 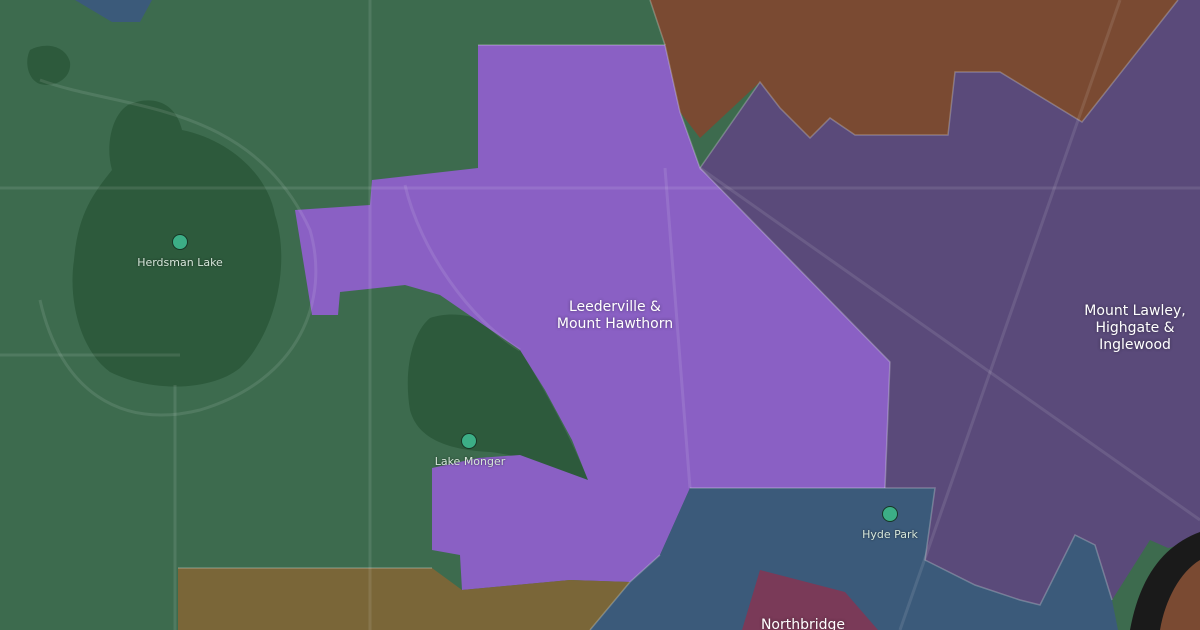 I want to click on poi-label-hyde-park: Hyde Park, so click(x=890, y=534).